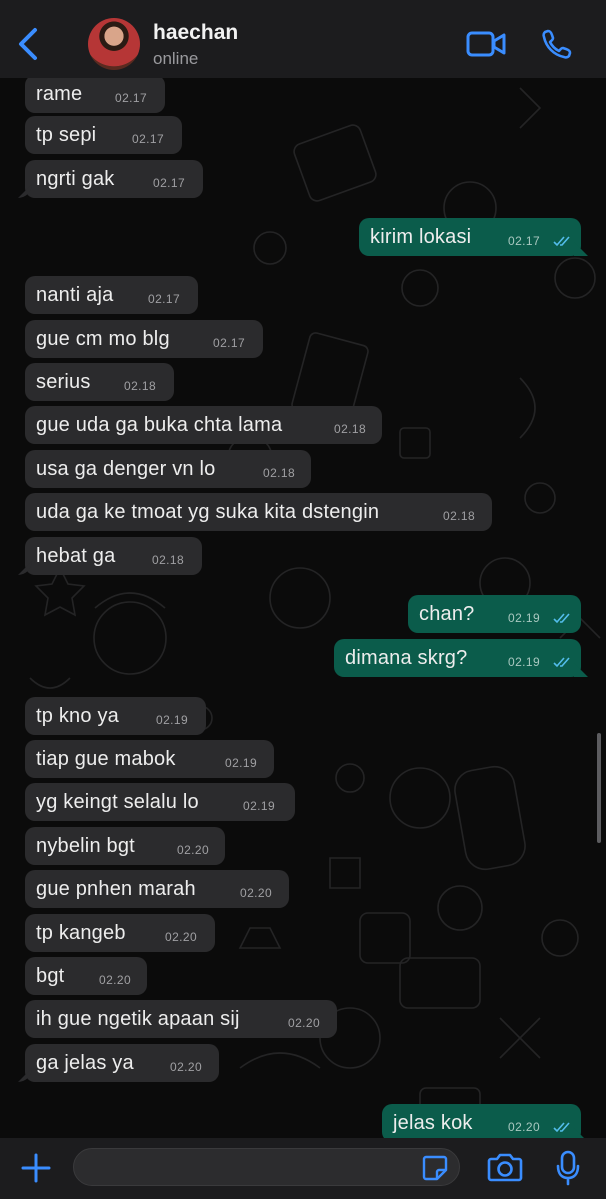  I want to click on video-camera-icon, so click(486, 44).